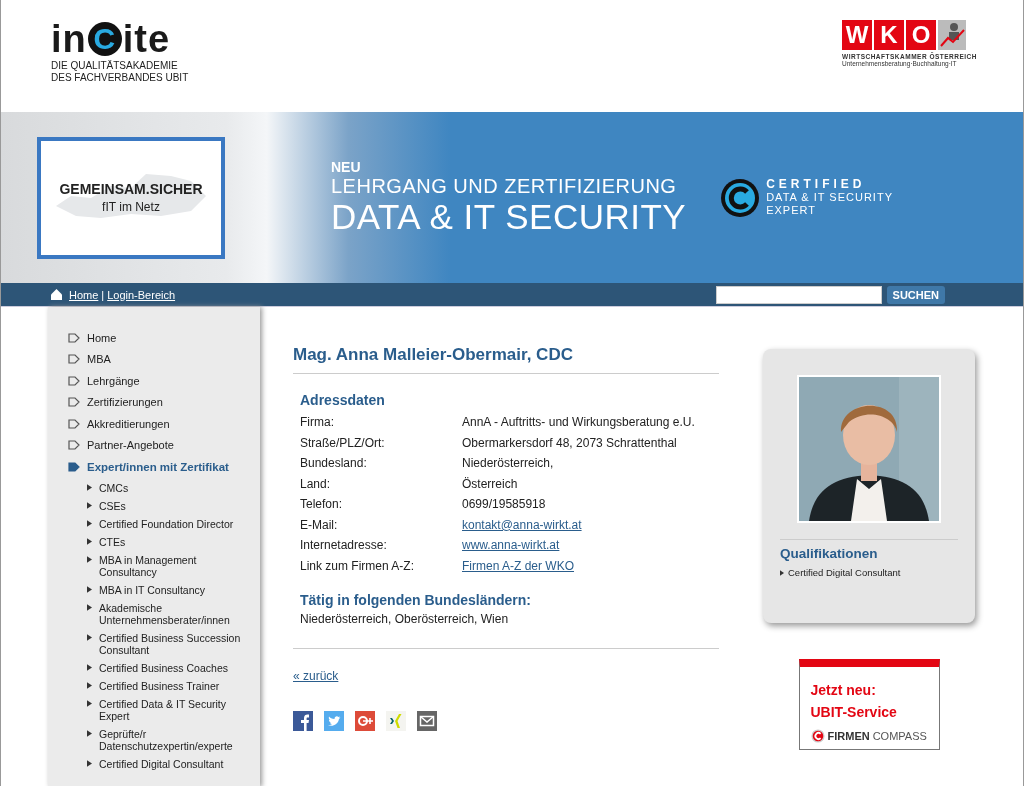  I want to click on sidebar-item: Akkreditierungen, so click(164, 424).